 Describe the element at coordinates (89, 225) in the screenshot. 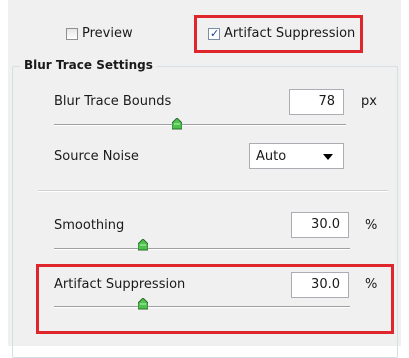

I see `smoothing-label: Smoothing` at that location.